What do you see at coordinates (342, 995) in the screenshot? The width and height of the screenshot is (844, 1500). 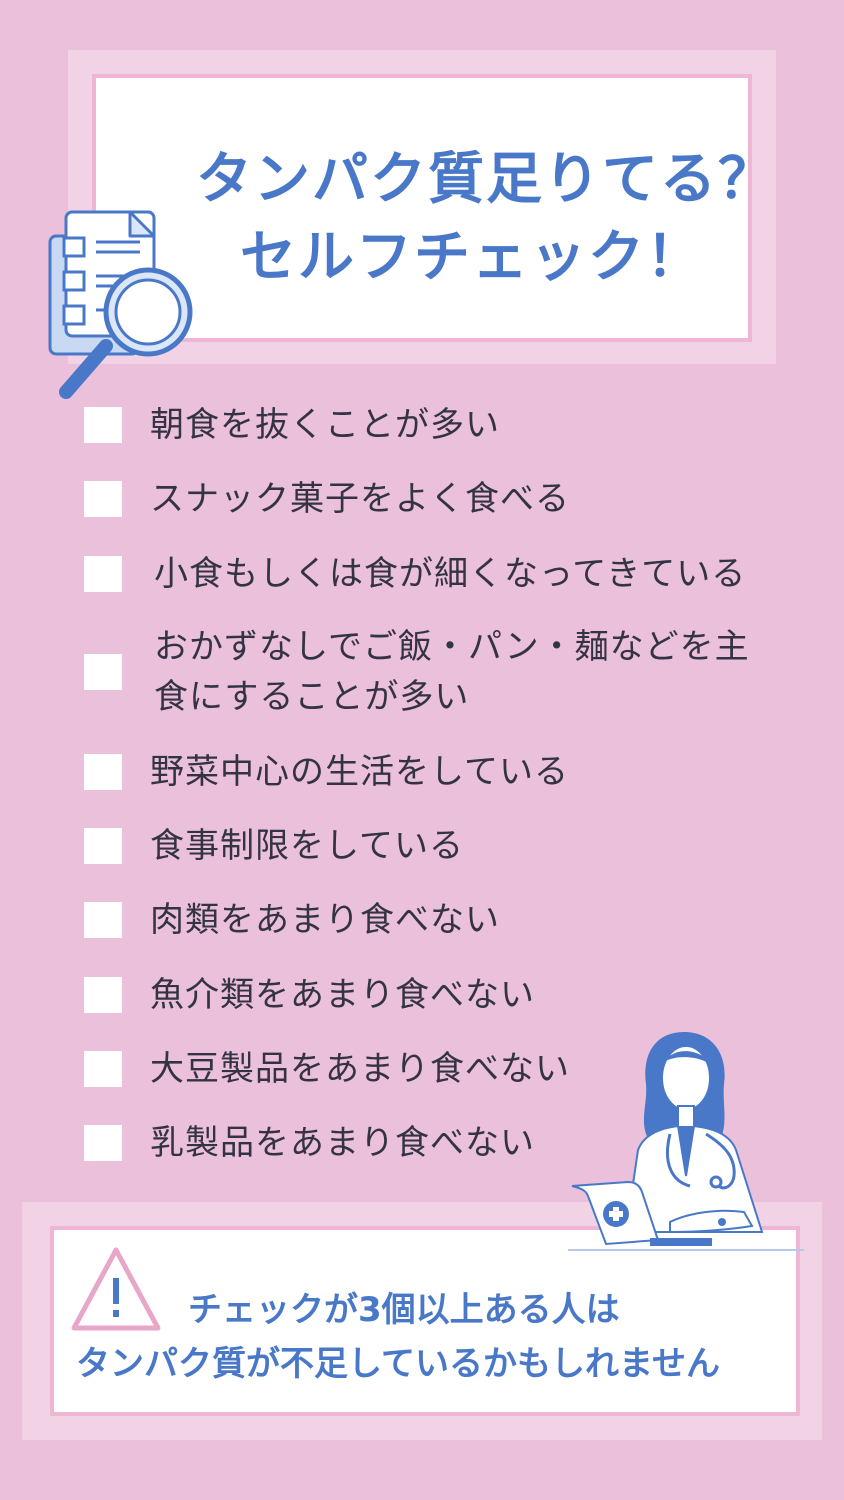 I see `list-item-label: 魚介類をあまり食べない` at bounding box center [342, 995].